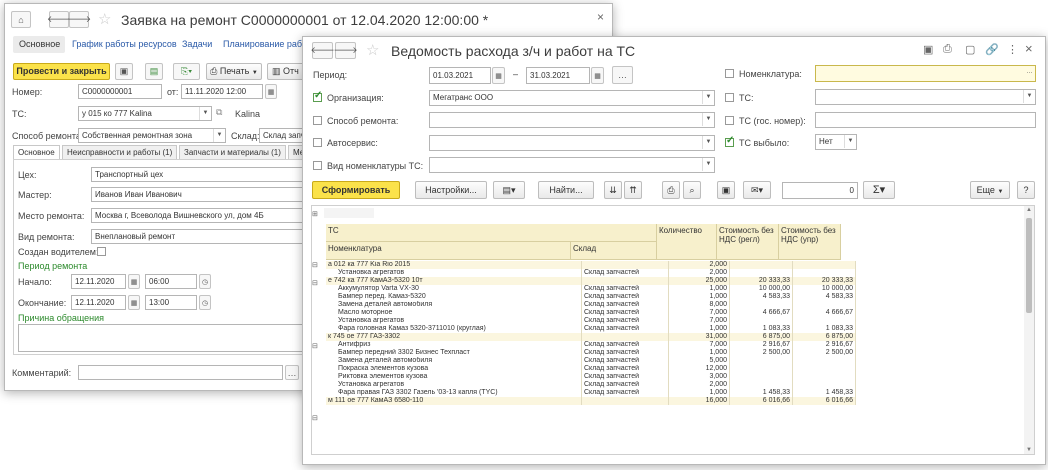 The width and height of the screenshot is (1048, 470). I want to click on generate-button: Сформировать, so click(356, 190).